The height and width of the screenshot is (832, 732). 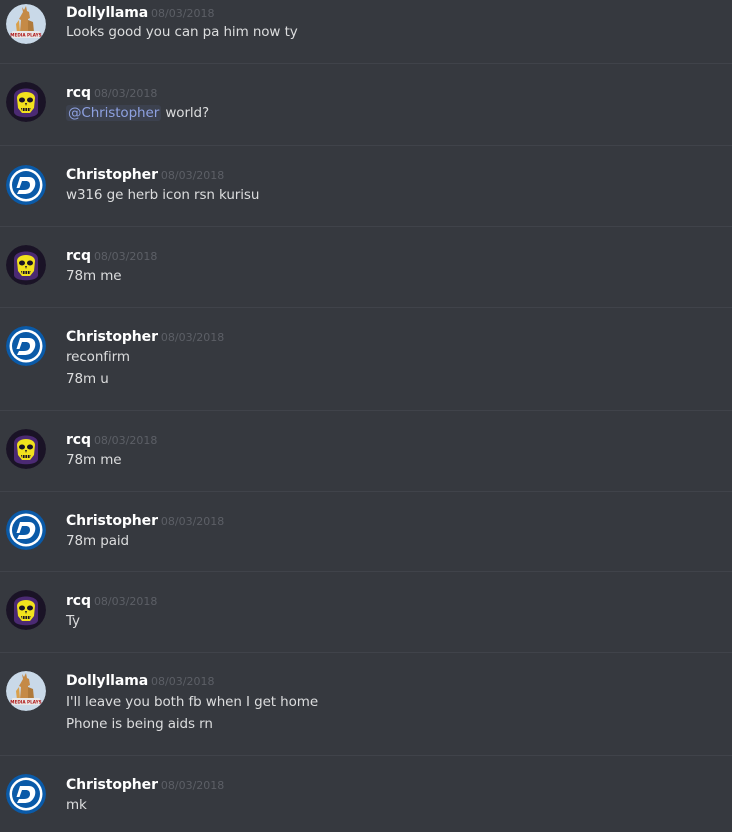 What do you see at coordinates (182, 32) in the screenshot?
I see `message-text: Looks good you can pa him now ty` at bounding box center [182, 32].